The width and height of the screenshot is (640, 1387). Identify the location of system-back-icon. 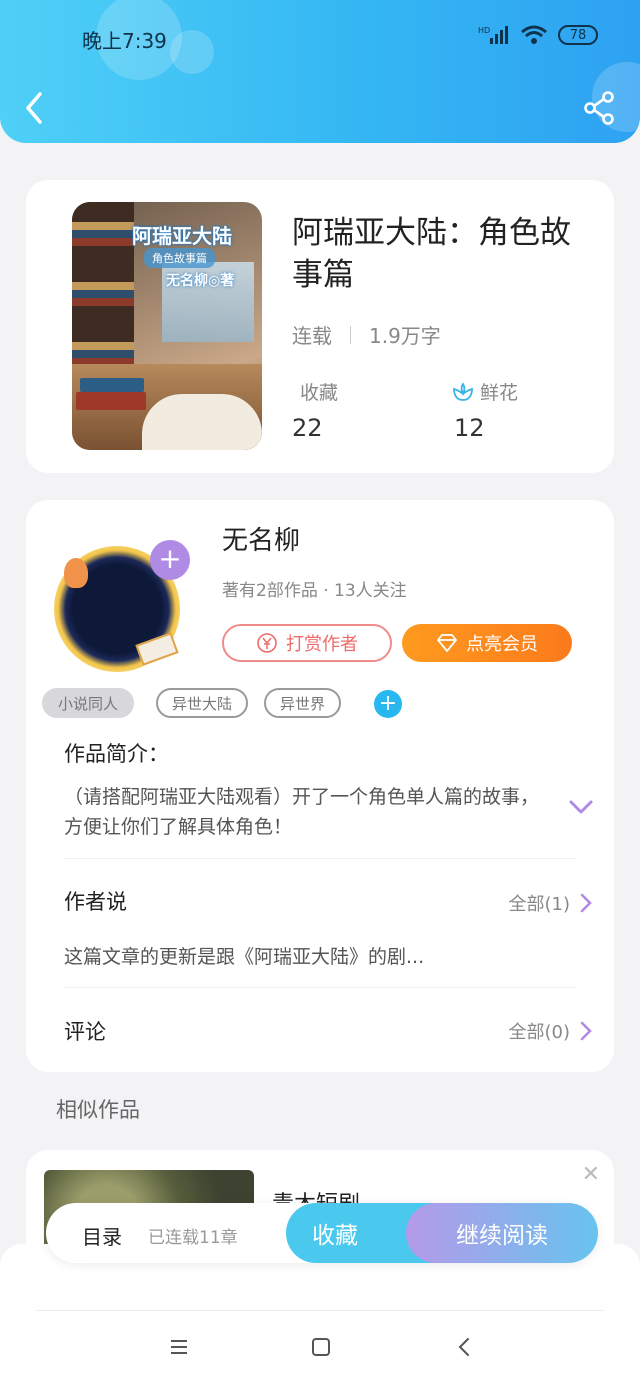
(465, 1347).